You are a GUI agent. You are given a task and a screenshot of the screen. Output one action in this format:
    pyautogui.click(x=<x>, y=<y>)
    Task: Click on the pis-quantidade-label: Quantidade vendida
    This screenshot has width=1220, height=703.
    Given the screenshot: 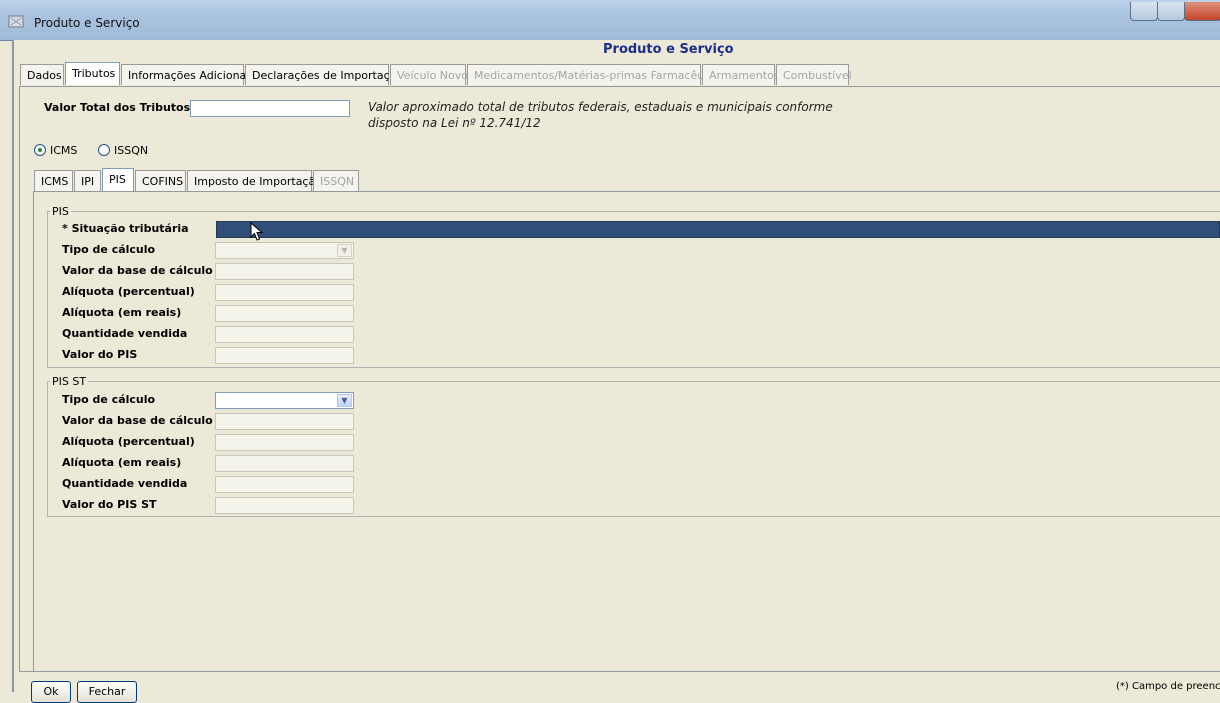 What is the action you would take?
    pyautogui.click(x=125, y=333)
    